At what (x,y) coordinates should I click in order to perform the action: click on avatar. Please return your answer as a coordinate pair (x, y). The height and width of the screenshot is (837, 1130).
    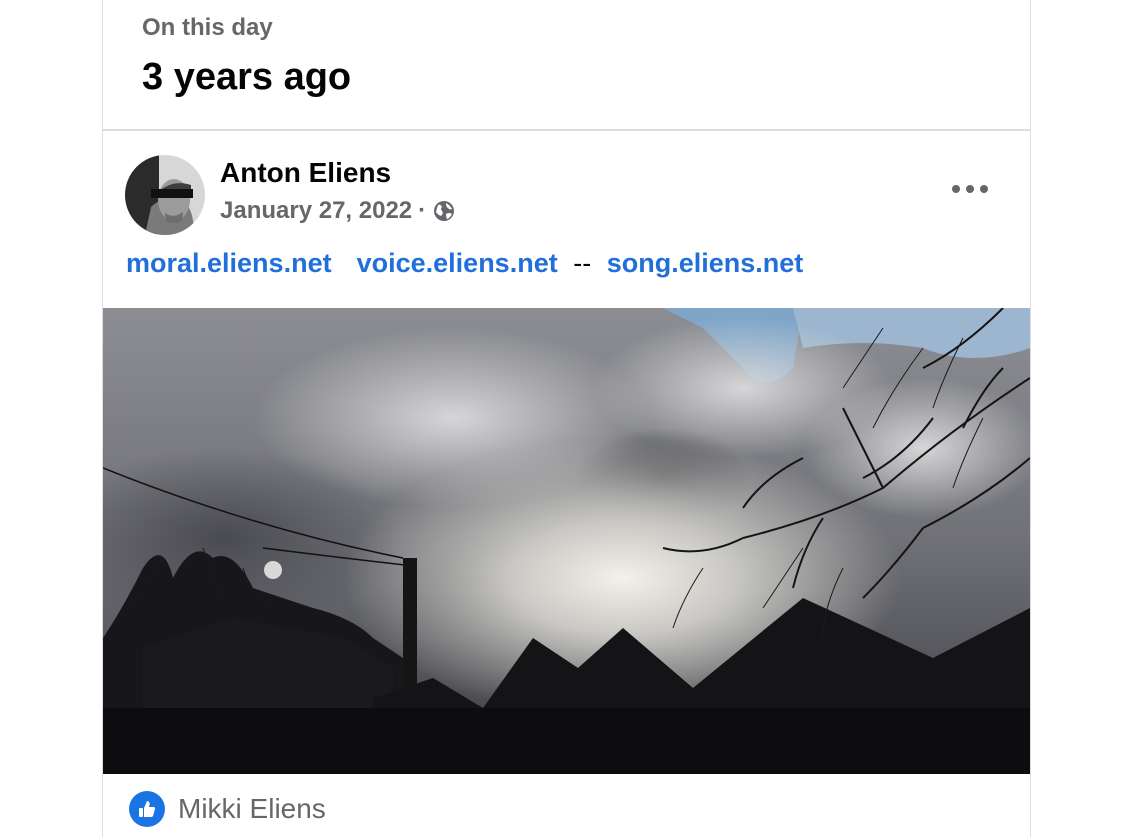
    Looking at the image, I should click on (165, 195).